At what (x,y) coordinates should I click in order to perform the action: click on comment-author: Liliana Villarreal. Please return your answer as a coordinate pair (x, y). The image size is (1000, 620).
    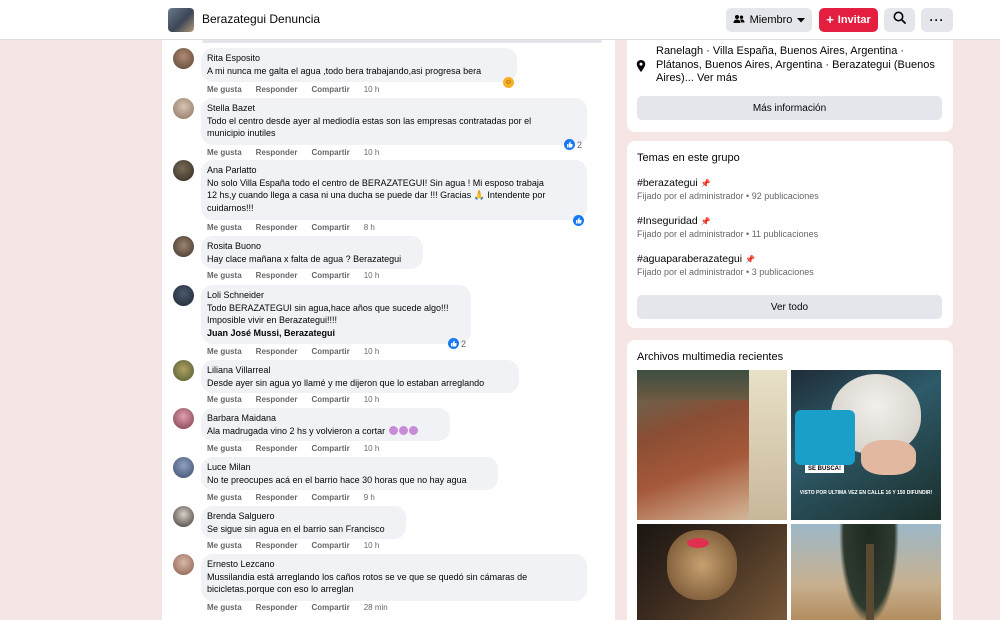
    Looking at the image, I should click on (358, 370).